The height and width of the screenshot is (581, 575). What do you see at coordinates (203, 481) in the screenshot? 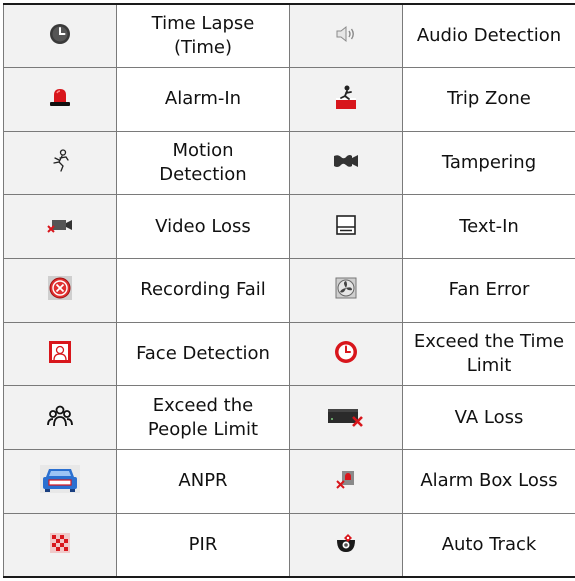
I see `event-label: ANPR` at bounding box center [203, 481].